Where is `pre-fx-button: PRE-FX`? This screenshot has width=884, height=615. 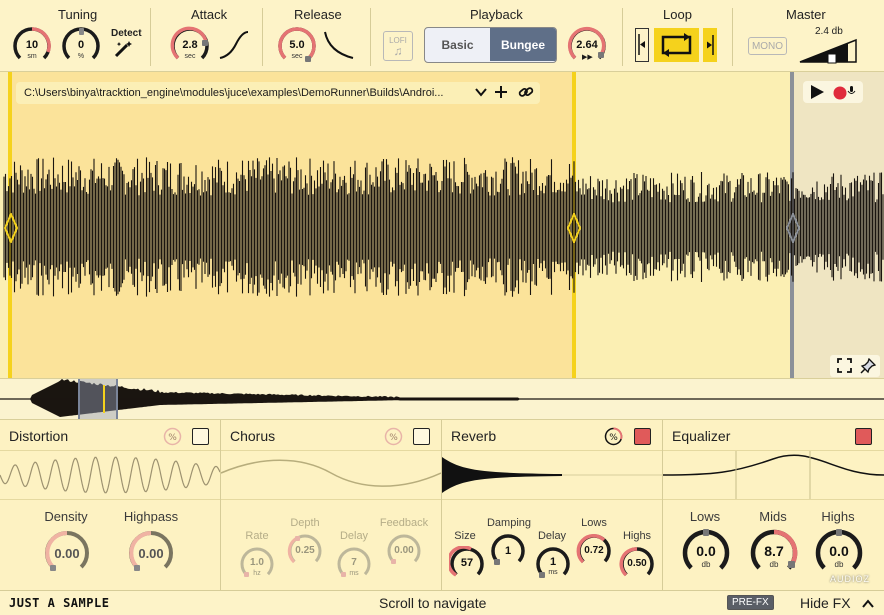 pre-fx-button: PRE-FX is located at coordinates (750, 602).